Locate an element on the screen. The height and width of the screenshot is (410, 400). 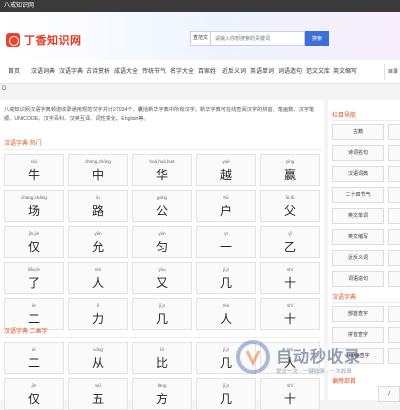
character-cell: huá,huà,huā 华 is located at coordinates (162, 170).